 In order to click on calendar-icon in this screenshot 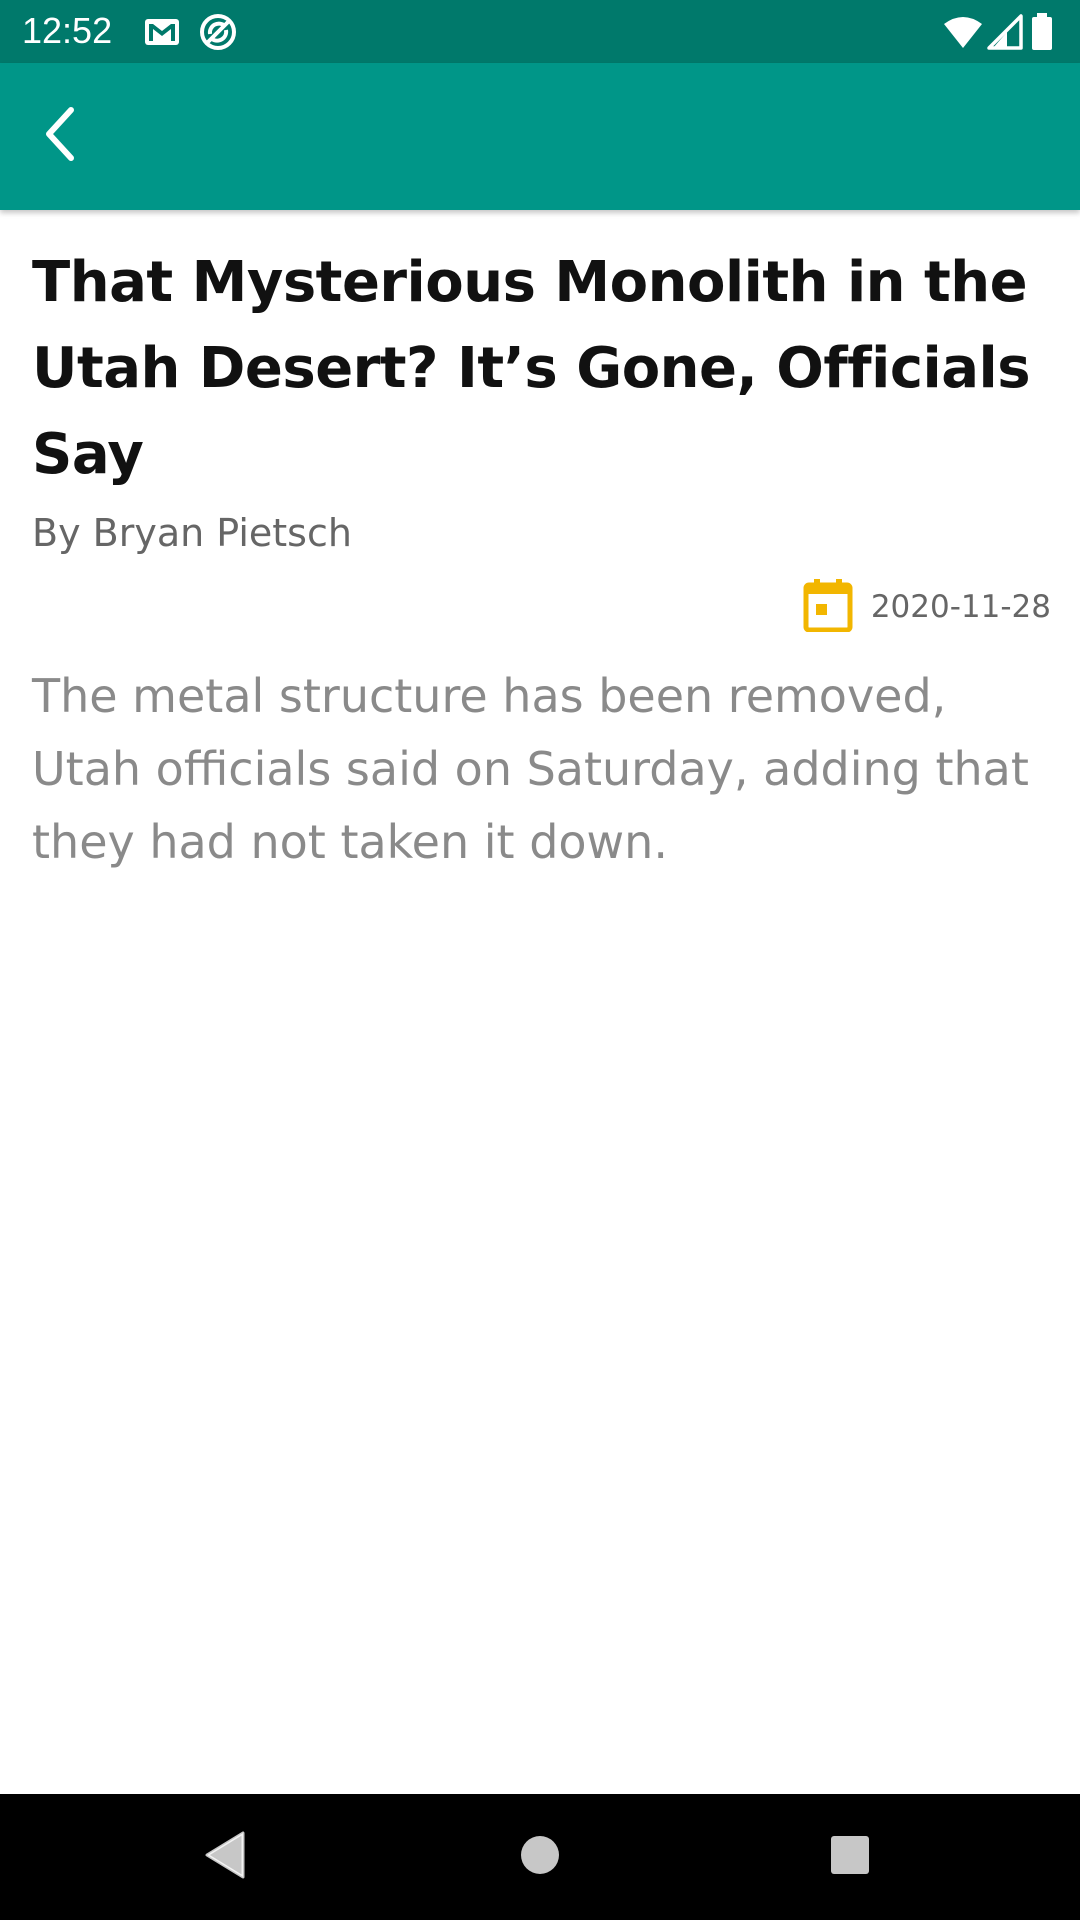, I will do `click(828, 607)`.